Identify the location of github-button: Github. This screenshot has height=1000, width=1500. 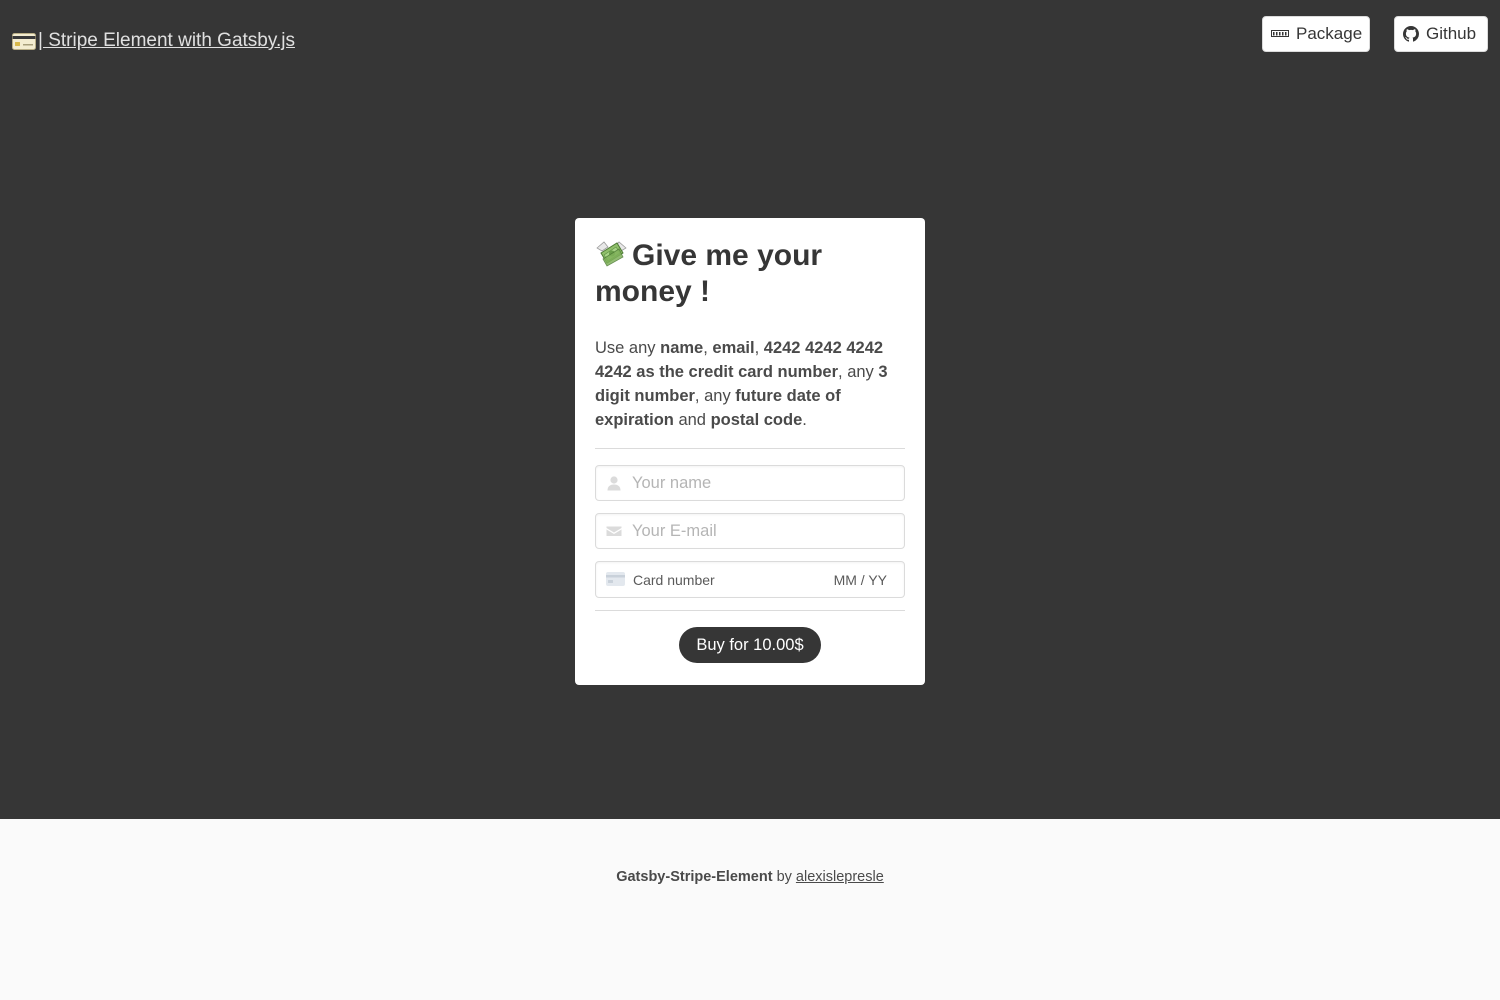
(1441, 34).